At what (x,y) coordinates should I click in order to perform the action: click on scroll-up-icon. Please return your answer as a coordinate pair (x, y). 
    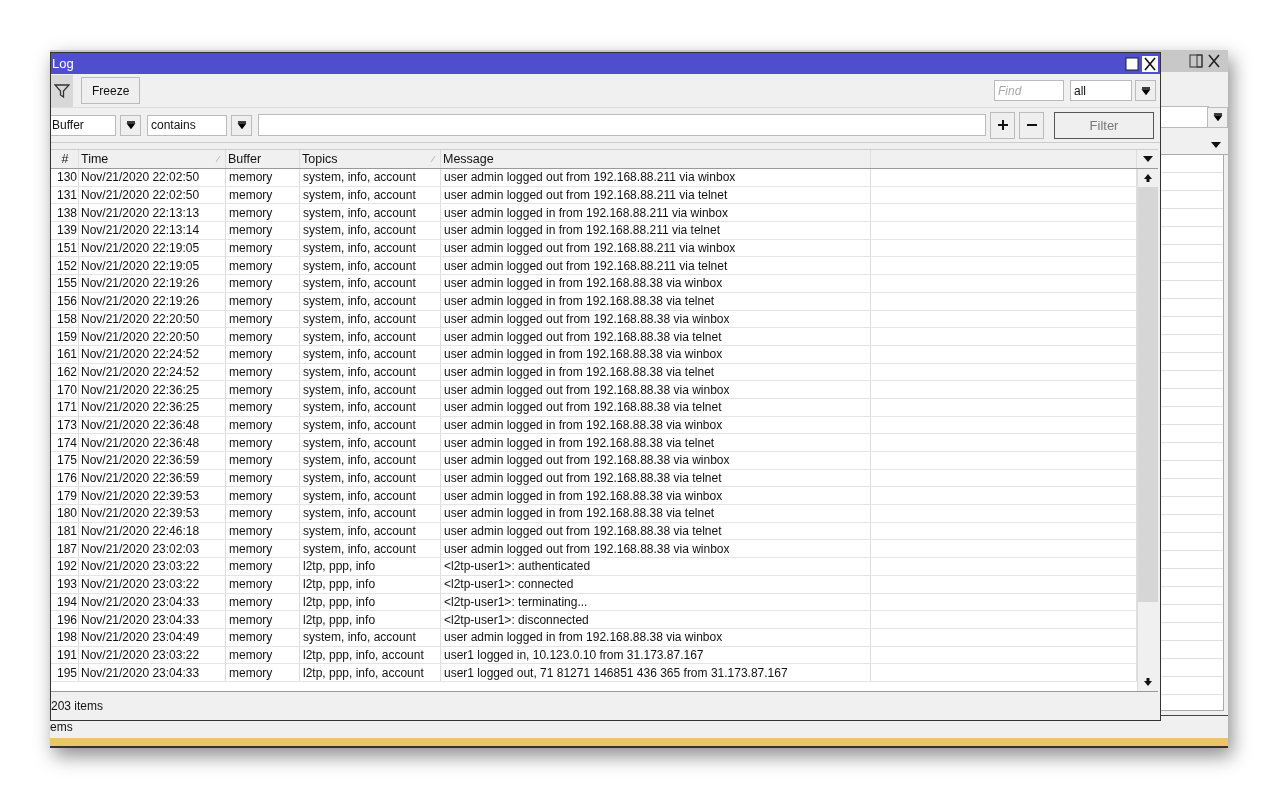
    Looking at the image, I should click on (1148, 178).